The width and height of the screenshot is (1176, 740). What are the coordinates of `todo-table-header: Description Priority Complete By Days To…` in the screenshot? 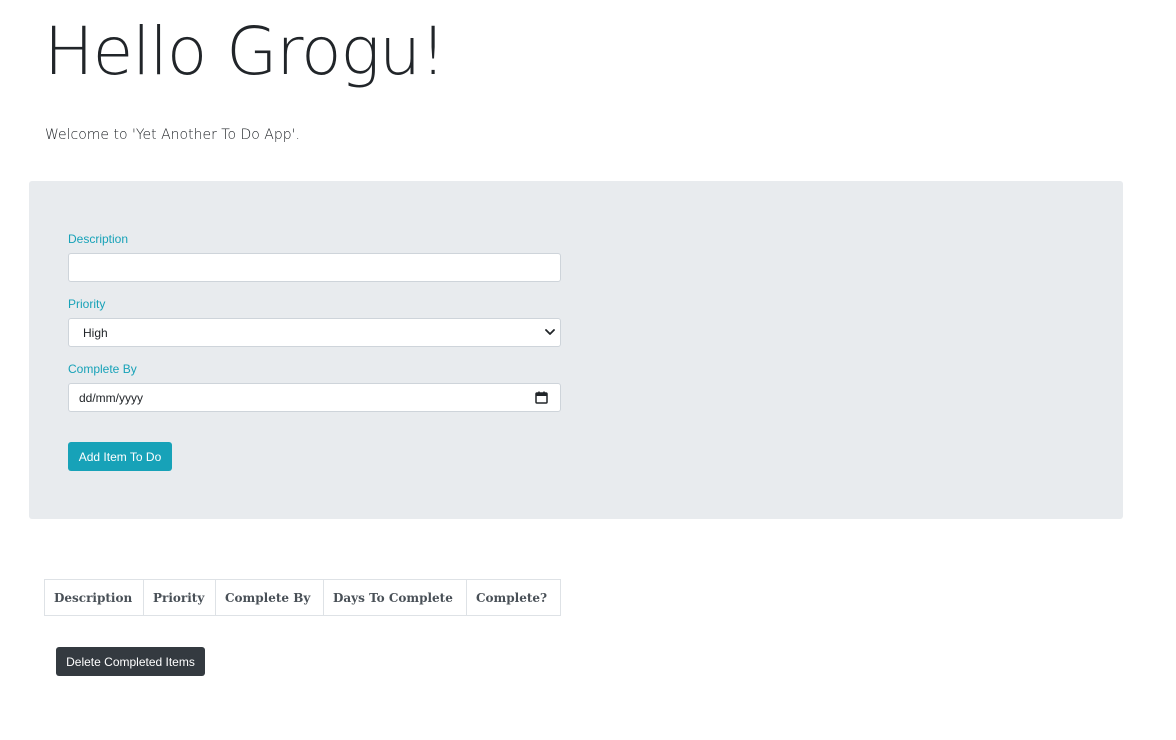 It's located at (302, 597).